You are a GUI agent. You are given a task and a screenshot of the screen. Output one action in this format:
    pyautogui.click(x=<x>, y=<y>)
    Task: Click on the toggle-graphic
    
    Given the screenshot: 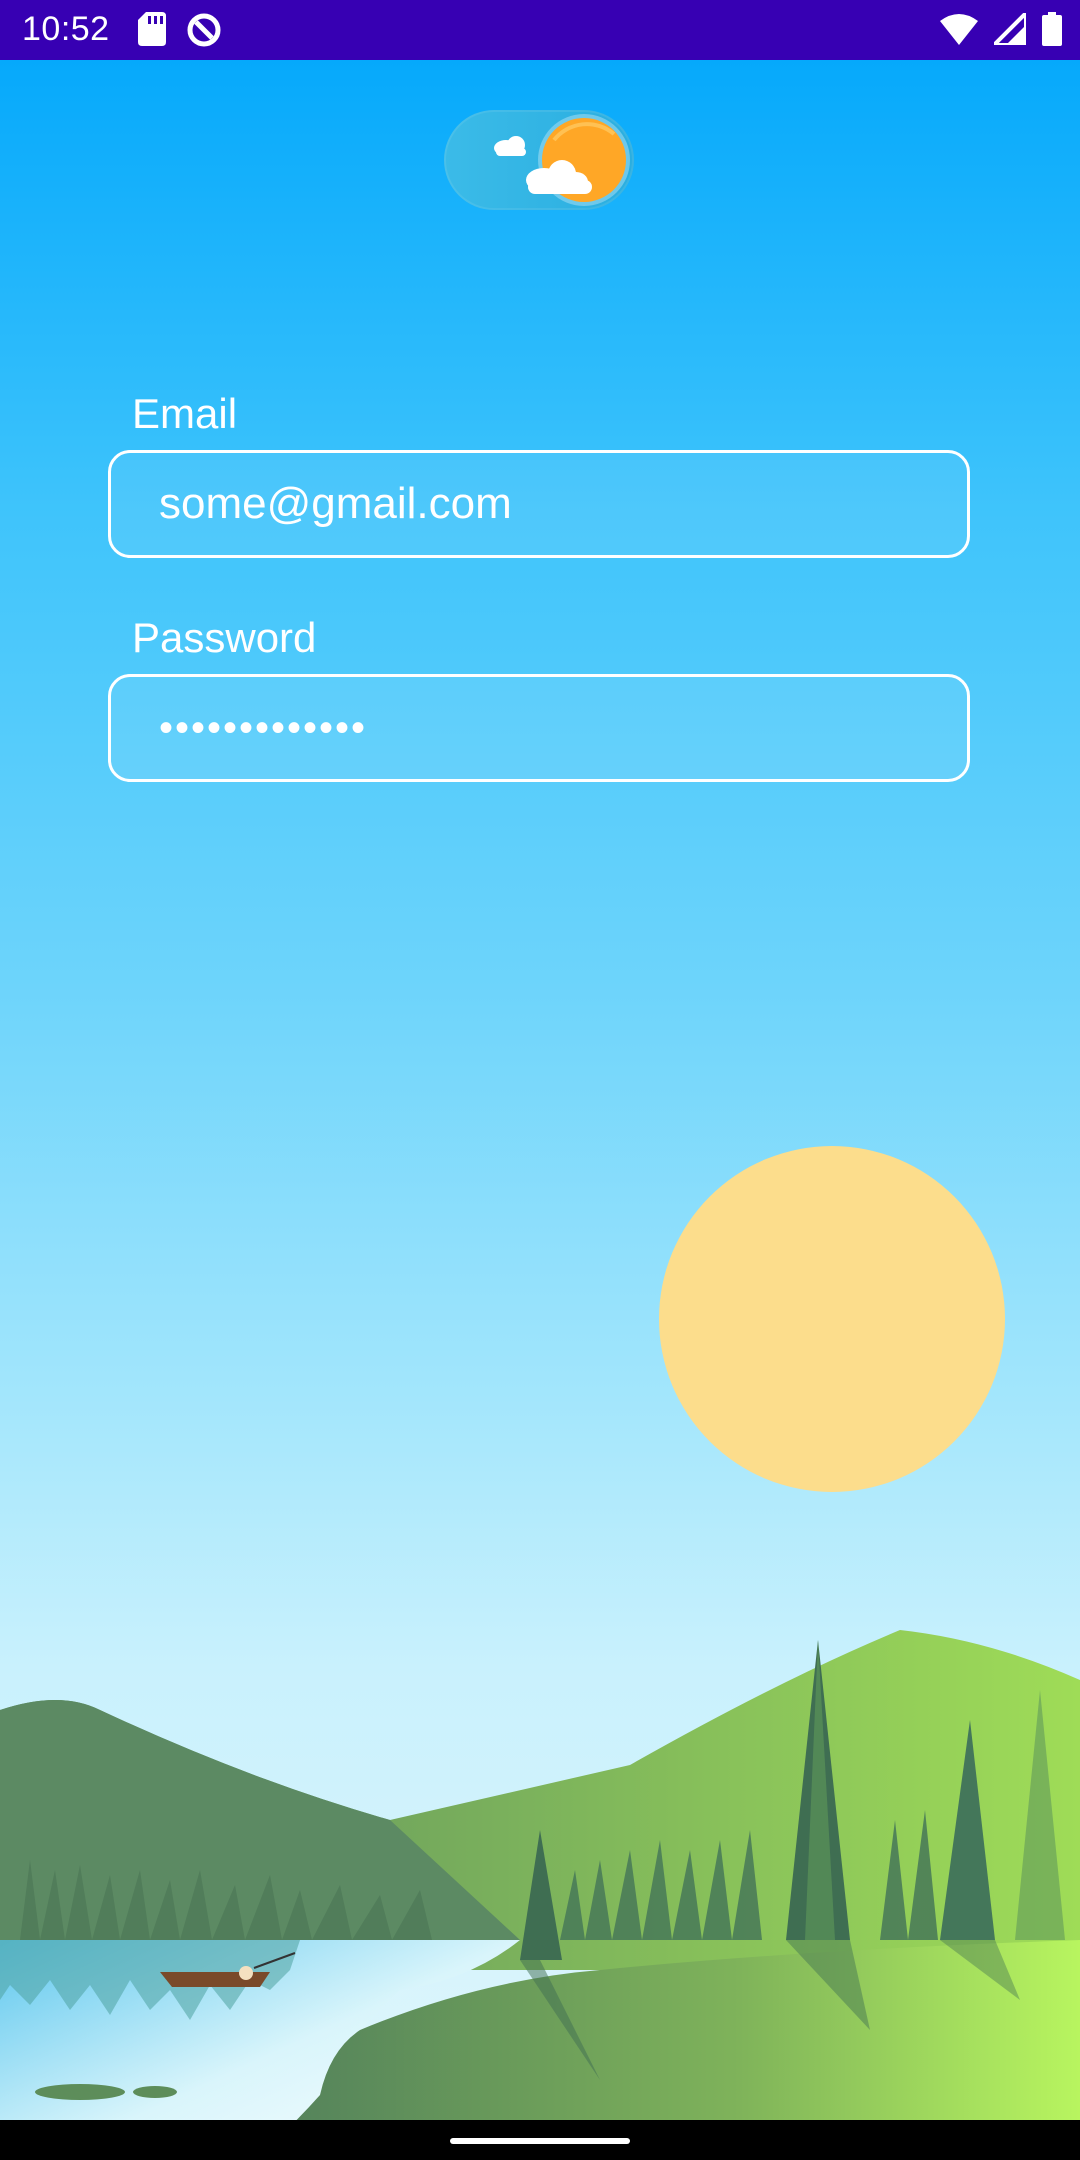 What is the action you would take?
    pyautogui.click(x=562, y=160)
    